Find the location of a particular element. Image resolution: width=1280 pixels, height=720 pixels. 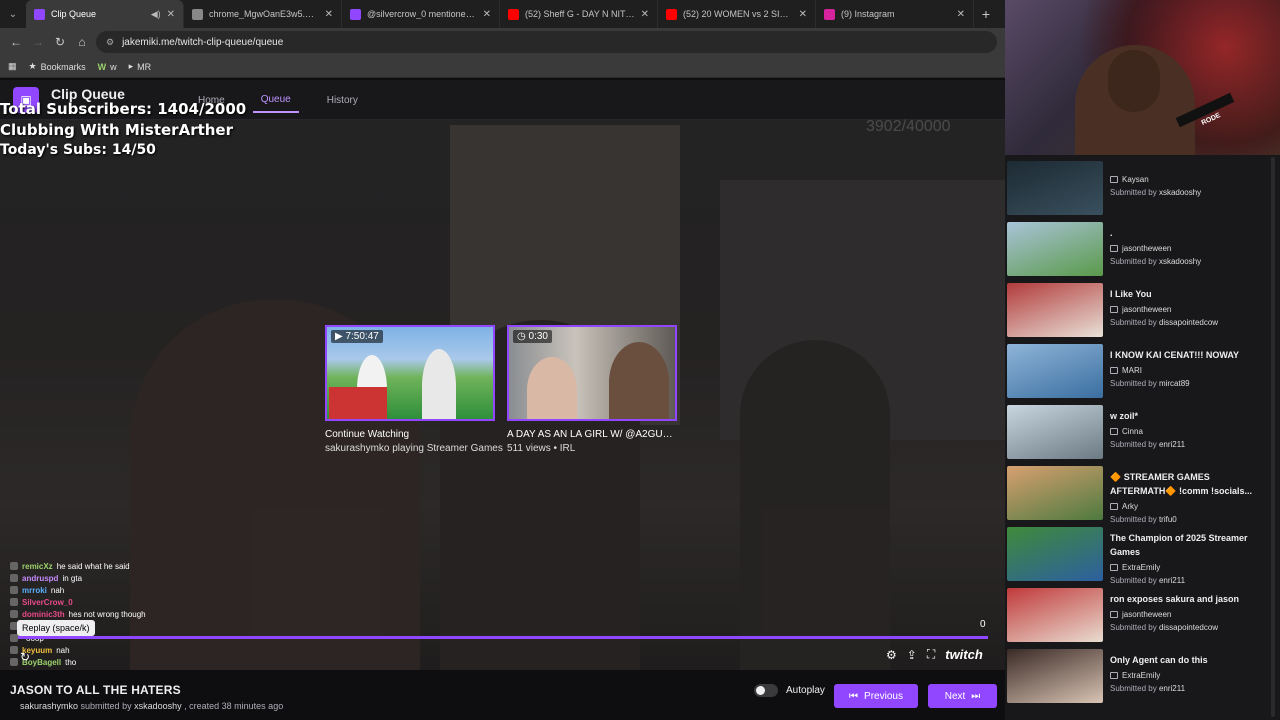

replay-icon: ↻ is located at coordinates (25, 657).